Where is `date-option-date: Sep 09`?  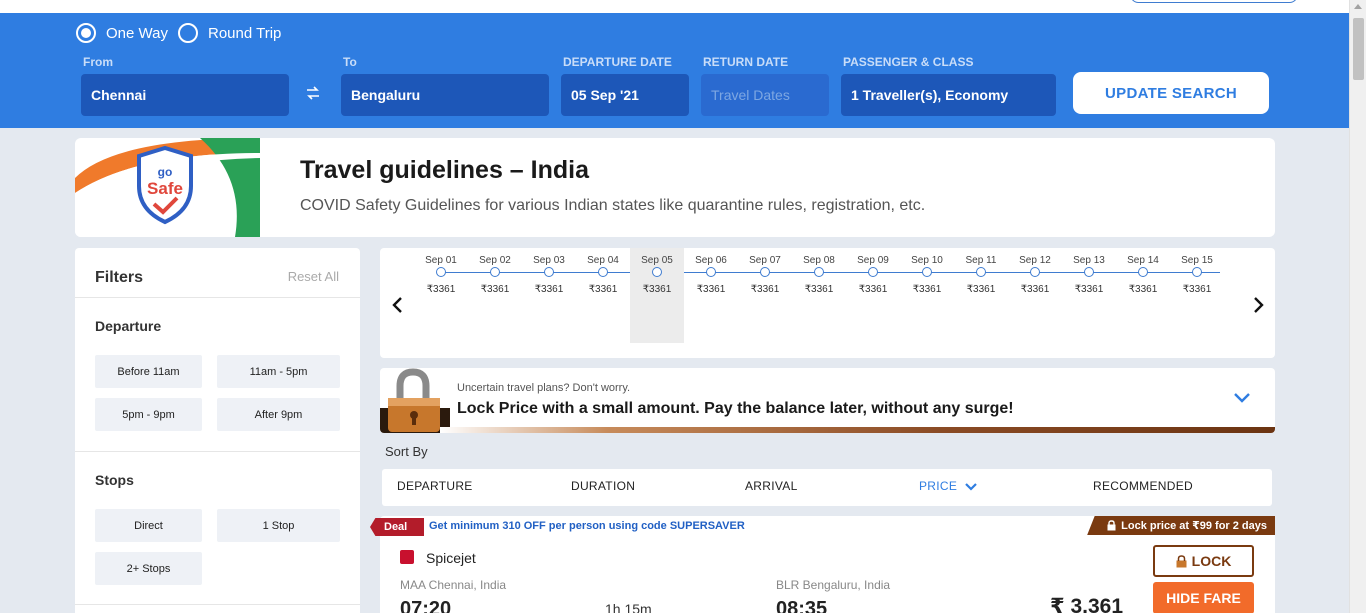
date-option-date: Sep 09 is located at coordinates (873, 260).